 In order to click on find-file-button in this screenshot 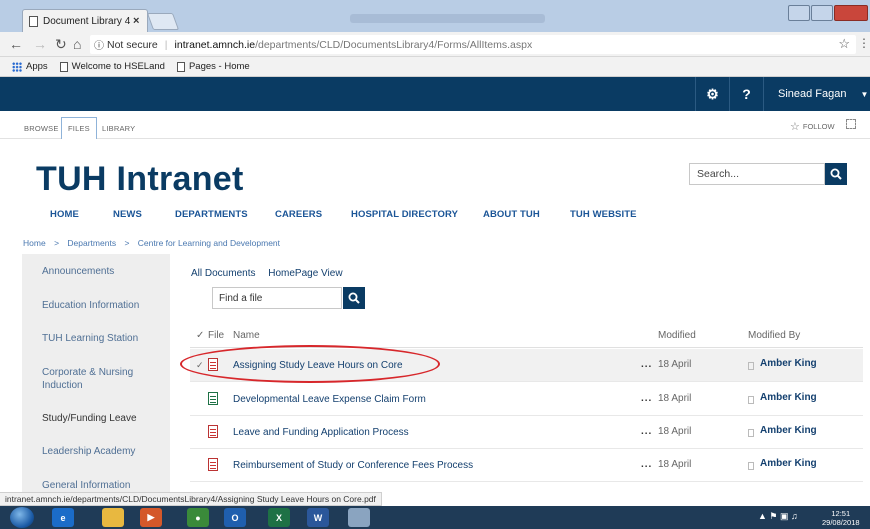, I will do `click(354, 298)`.